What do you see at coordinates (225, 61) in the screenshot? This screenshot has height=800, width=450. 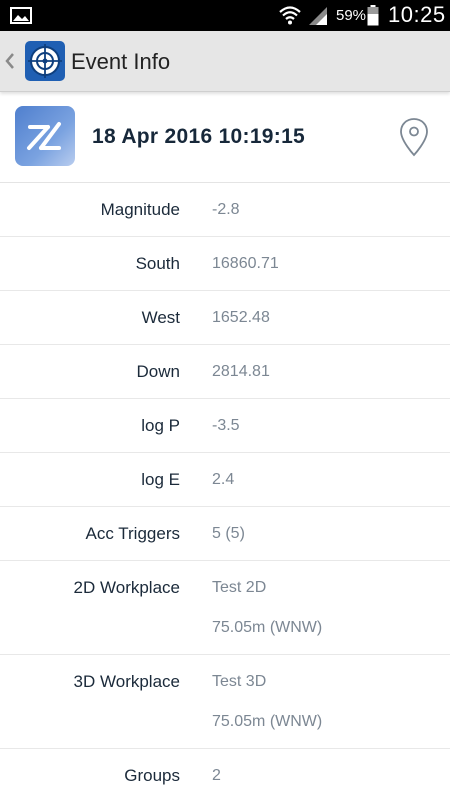 I see `action-bar: Event Info` at bounding box center [225, 61].